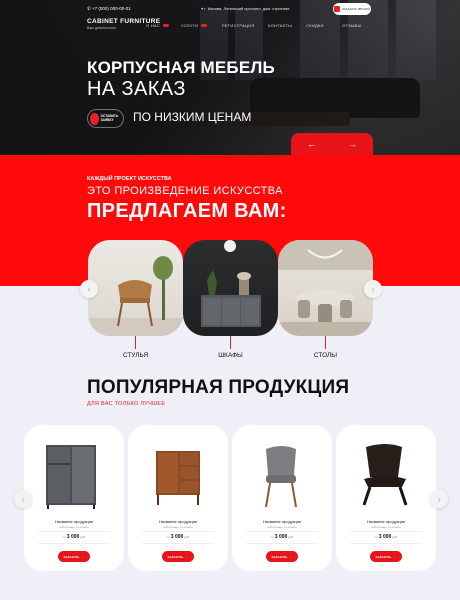 This screenshot has width=460, height=600. What do you see at coordinates (126, 404) in the screenshot?
I see `popular-subtitle: ДЛЯ ВАС ТОЛЬКО ЛУЧШЕЕ` at bounding box center [126, 404].